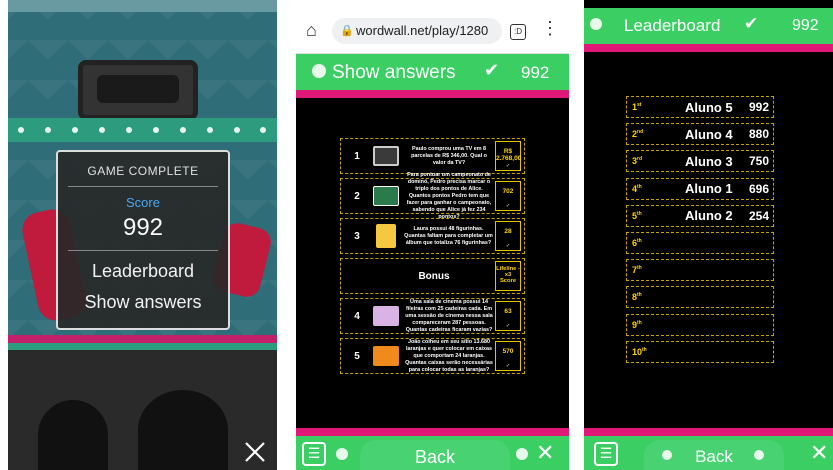  I want to click on leaderboard-row: 3rd Aluno 3 750, so click(700, 161).